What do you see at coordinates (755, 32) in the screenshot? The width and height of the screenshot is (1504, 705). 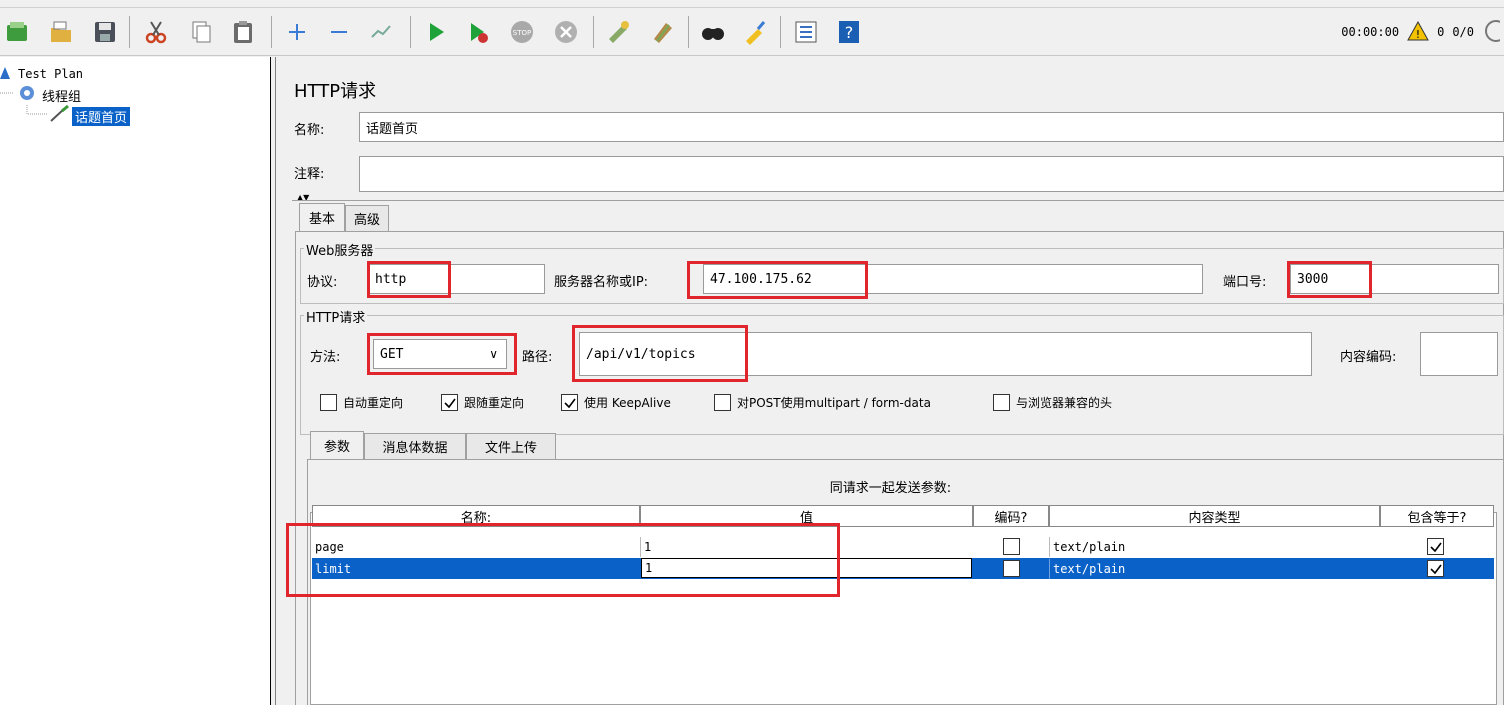 I see `reset-search-icon` at bounding box center [755, 32].